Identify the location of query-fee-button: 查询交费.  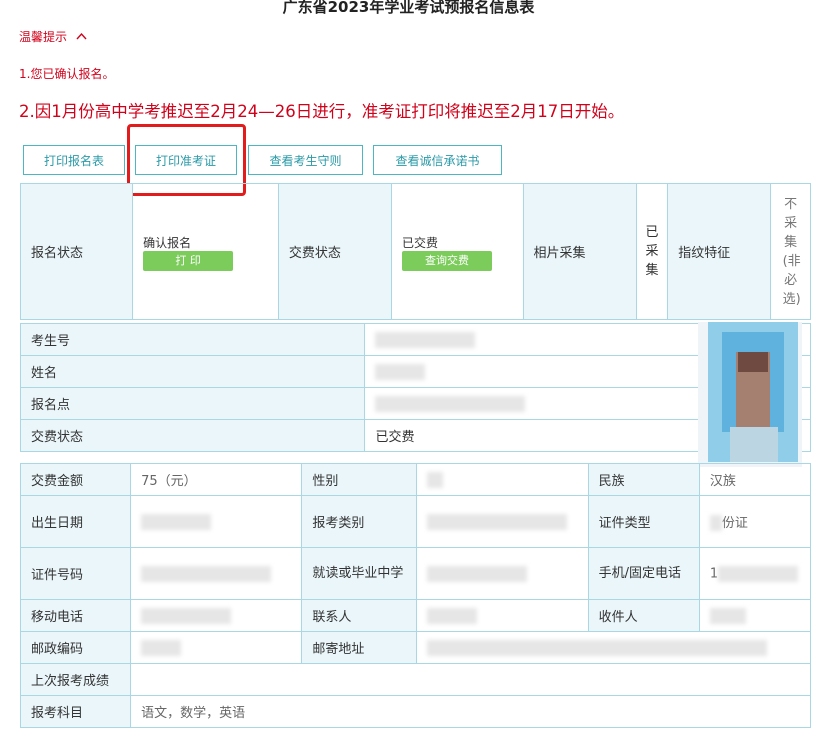
(447, 261).